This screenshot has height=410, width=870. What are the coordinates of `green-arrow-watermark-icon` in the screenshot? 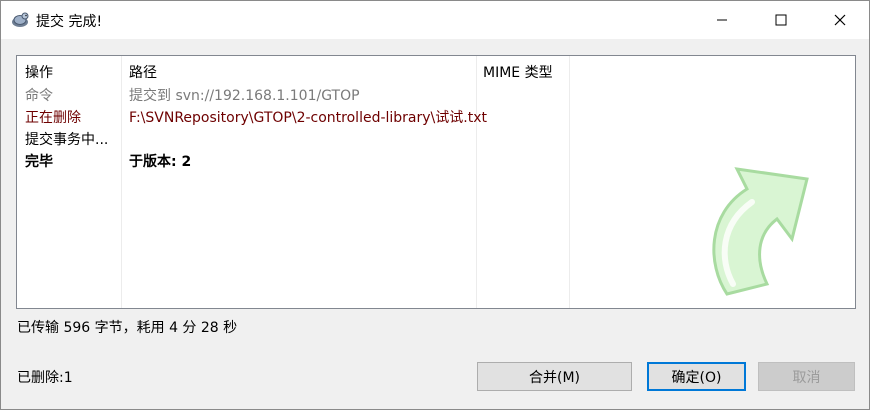 It's located at (760, 231).